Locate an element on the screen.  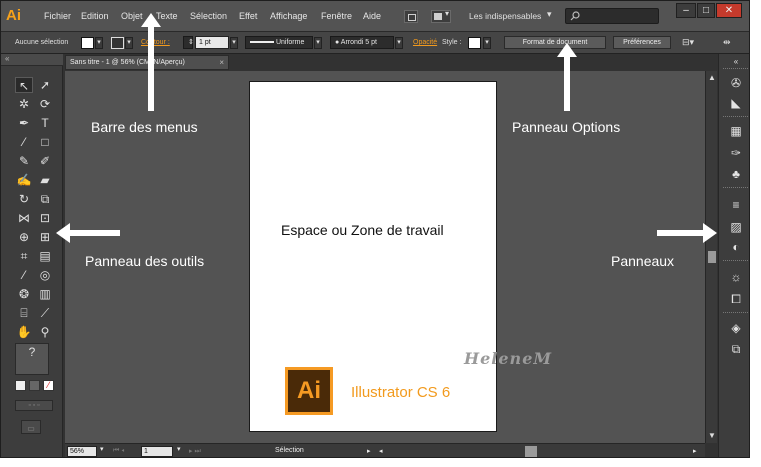
artboards-panel-icon: ⧉ is located at coordinates (736, 349).